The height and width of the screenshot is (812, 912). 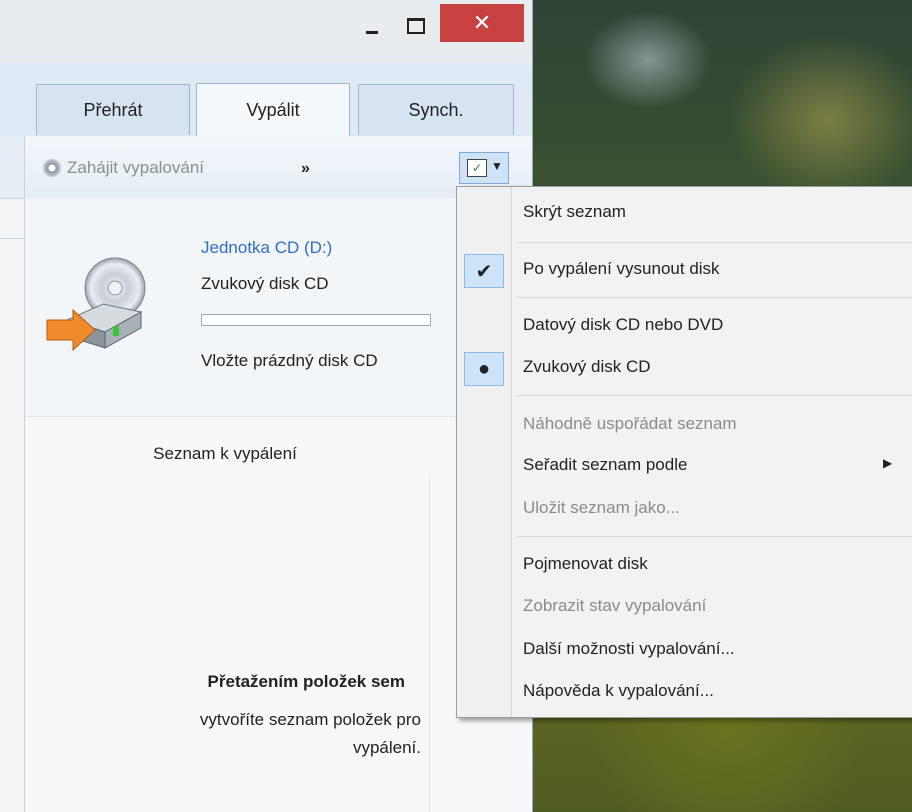 I want to click on tab-sync: Synch., so click(x=436, y=109).